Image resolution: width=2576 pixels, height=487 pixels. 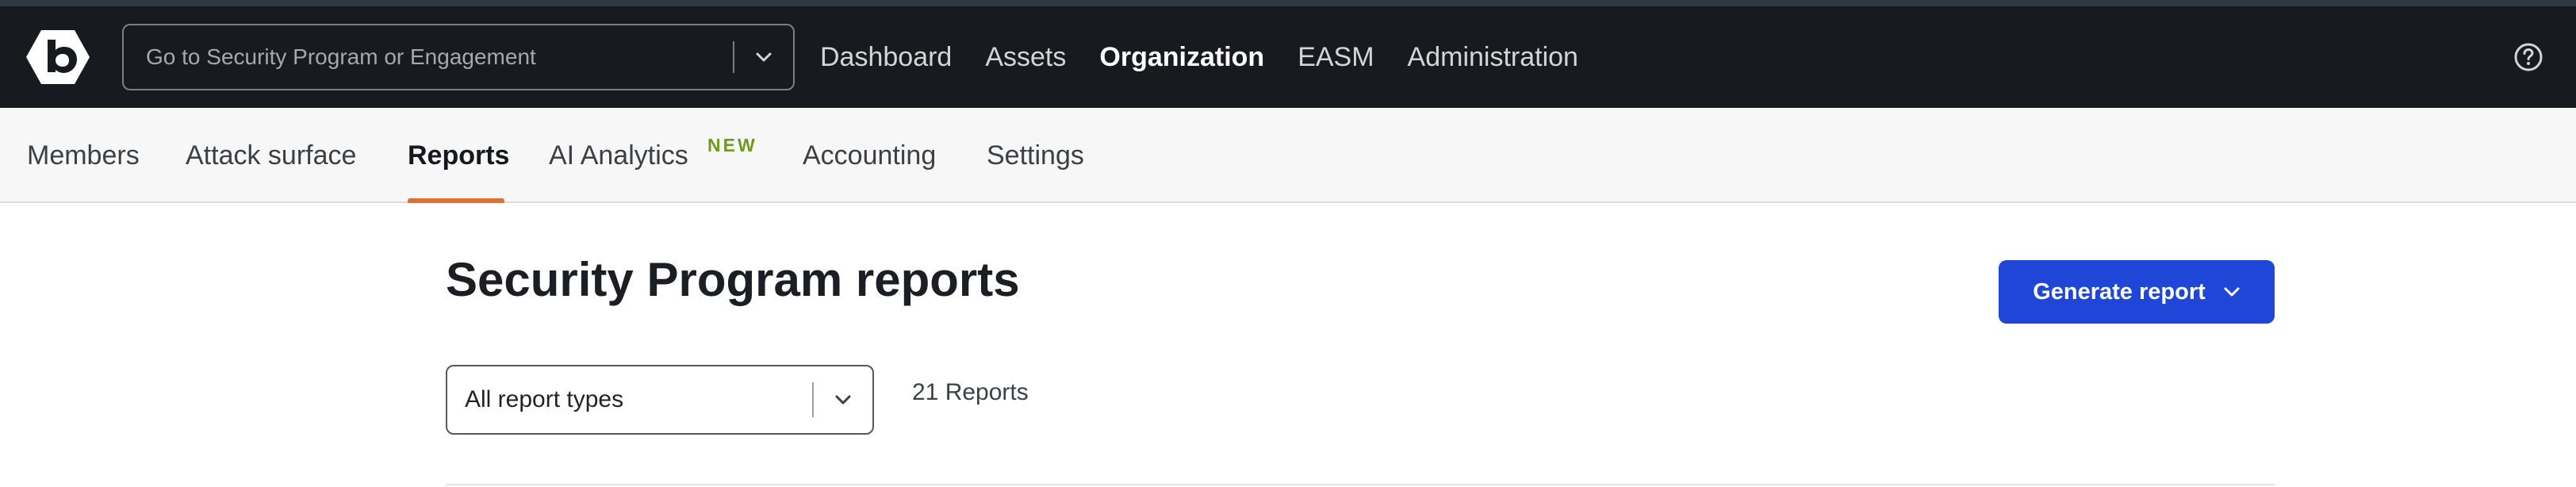 I want to click on program-search-select: Go to Security Program or Engagement, so click(x=458, y=57).